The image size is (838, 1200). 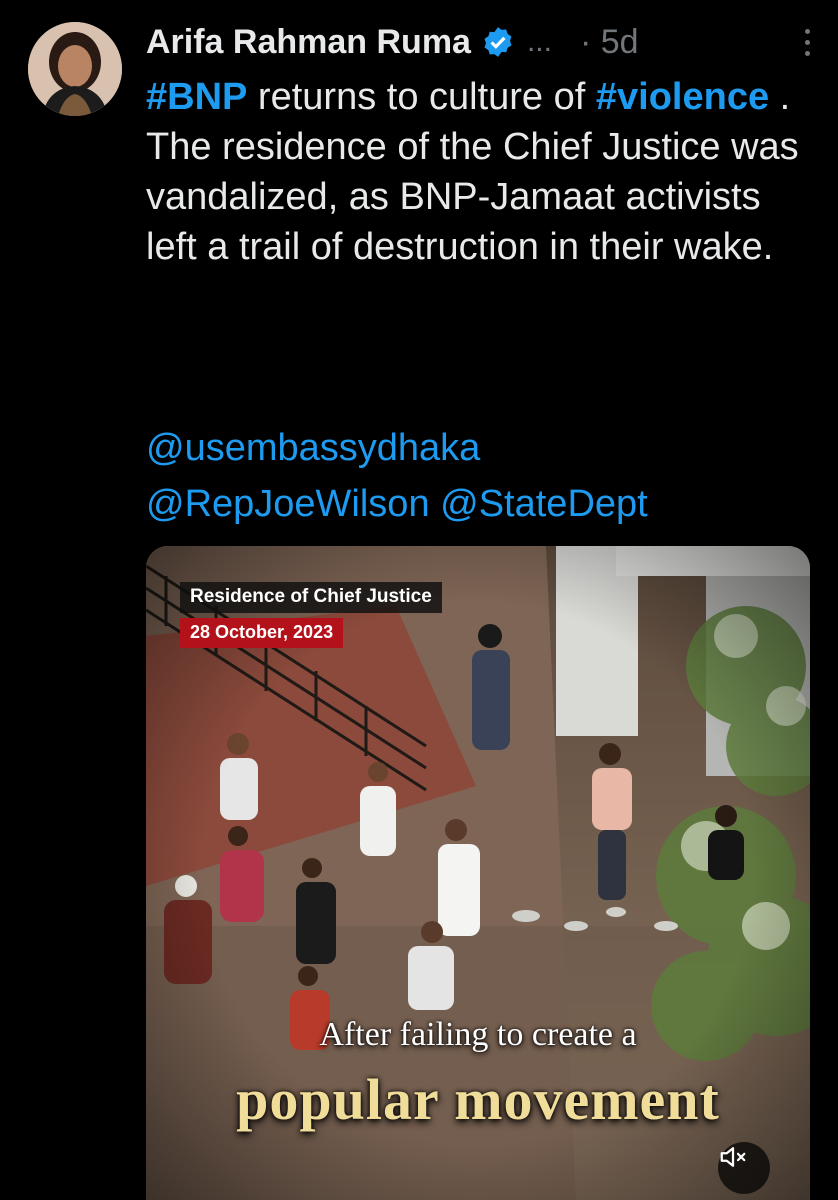 What do you see at coordinates (544, 504) in the screenshot?
I see `mention-statedept: @StateDept` at bounding box center [544, 504].